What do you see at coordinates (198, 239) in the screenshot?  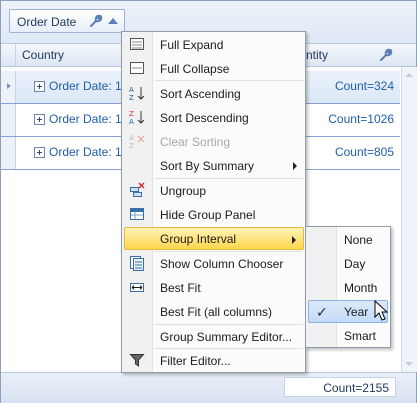 I see `menu-item-label: Group Interval` at bounding box center [198, 239].